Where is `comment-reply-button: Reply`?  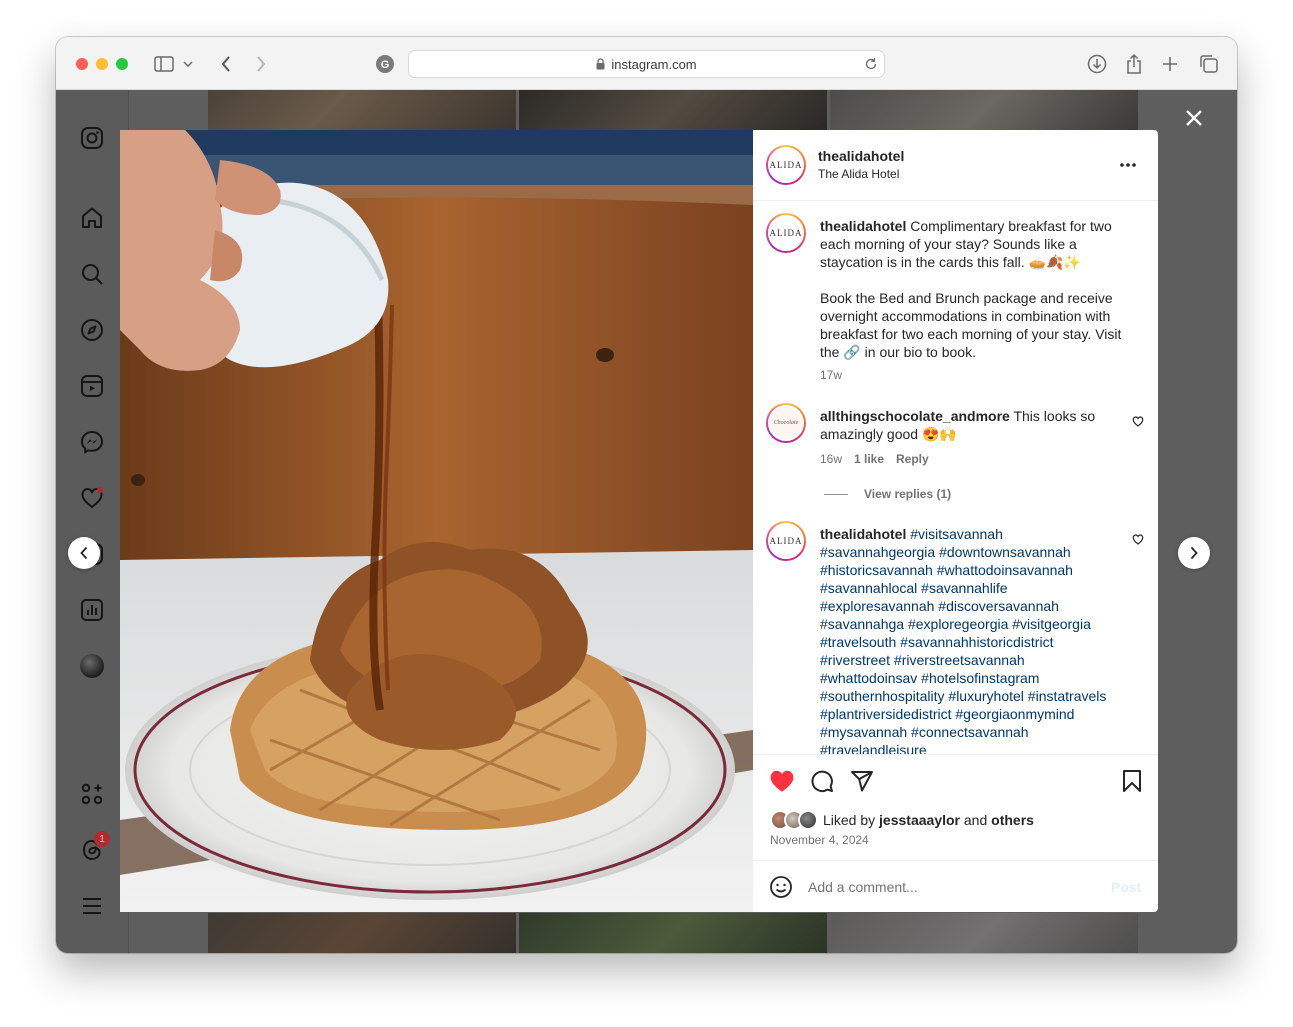 comment-reply-button: Reply is located at coordinates (912, 459).